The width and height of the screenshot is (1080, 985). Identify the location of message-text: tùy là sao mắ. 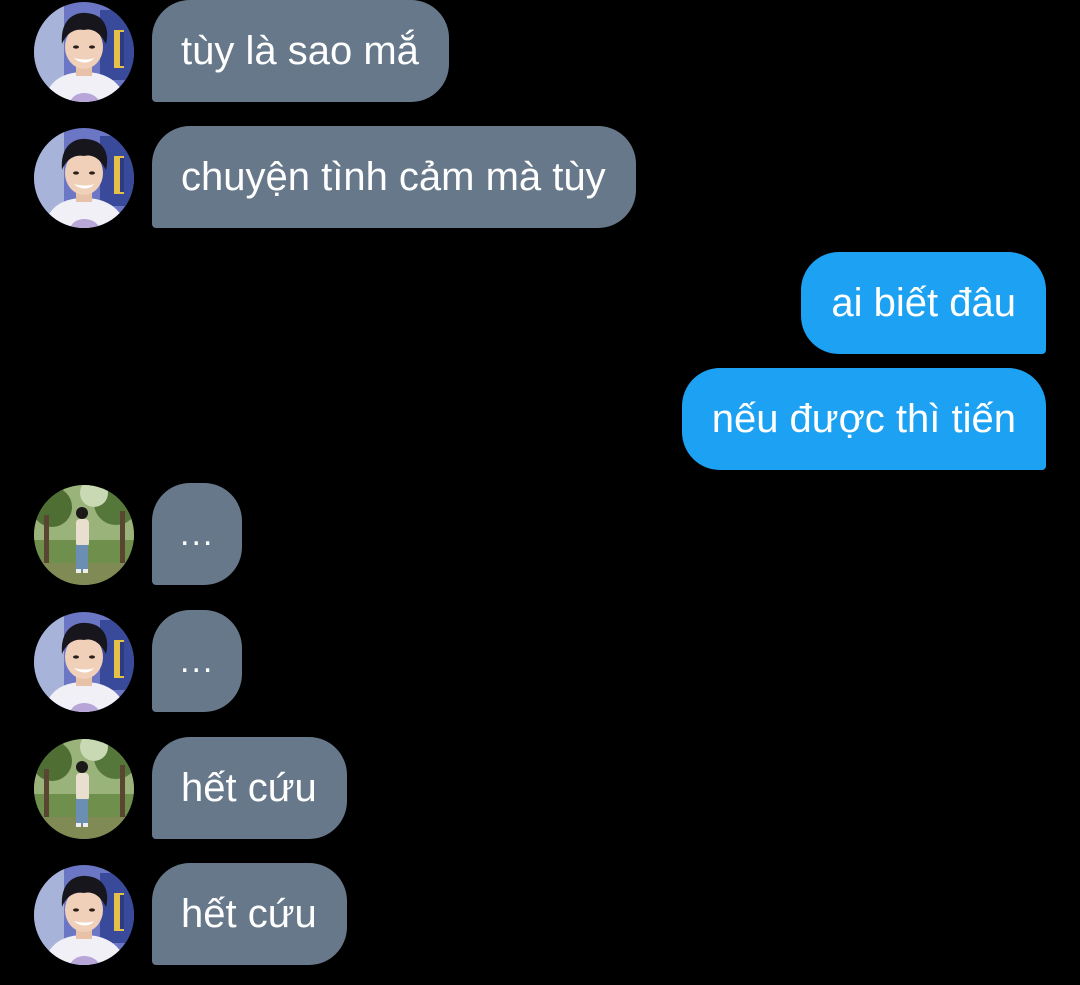
(300, 50).